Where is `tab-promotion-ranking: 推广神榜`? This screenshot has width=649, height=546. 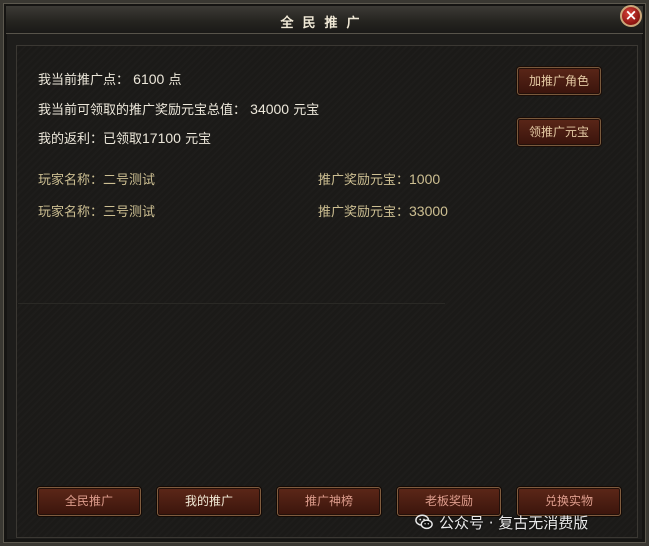
tab-promotion-ranking: 推广神榜 is located at coordinates (329, 501).